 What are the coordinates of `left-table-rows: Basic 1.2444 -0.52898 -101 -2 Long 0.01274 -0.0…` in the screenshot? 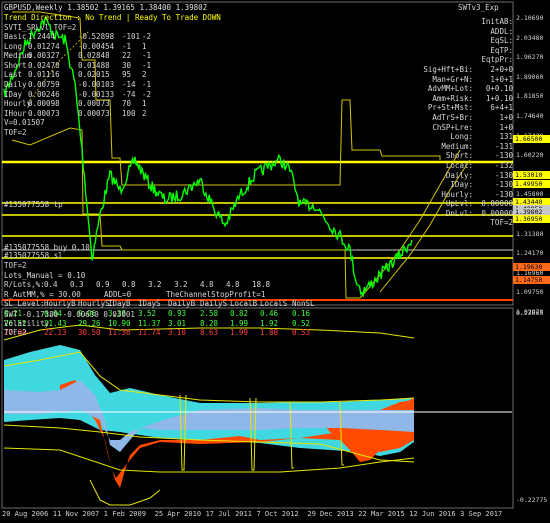 It's located at (77, 75).